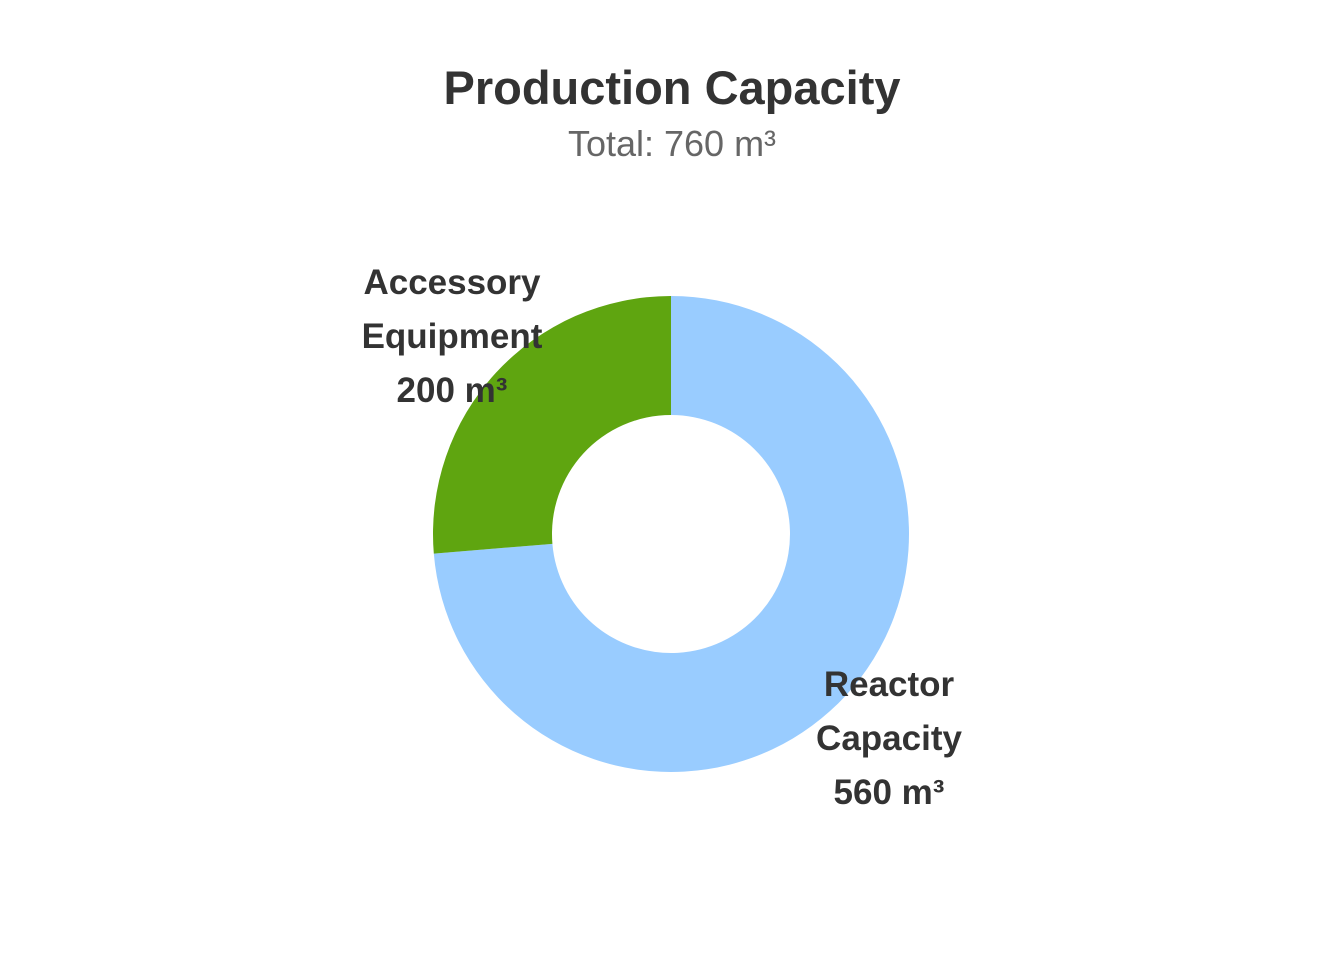 The image size is (1344, 960). Describe the element at coordinates (452, 282) in the screenshot. I see `slice-label-line: Accessory` at that location.